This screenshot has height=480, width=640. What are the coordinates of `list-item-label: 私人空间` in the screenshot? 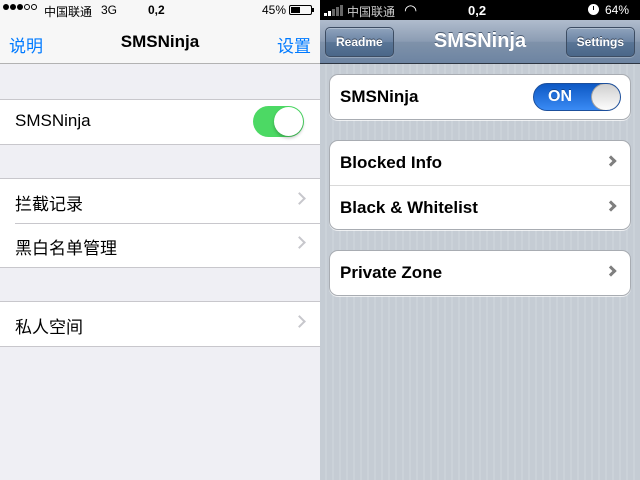 It's located at (49, 327).